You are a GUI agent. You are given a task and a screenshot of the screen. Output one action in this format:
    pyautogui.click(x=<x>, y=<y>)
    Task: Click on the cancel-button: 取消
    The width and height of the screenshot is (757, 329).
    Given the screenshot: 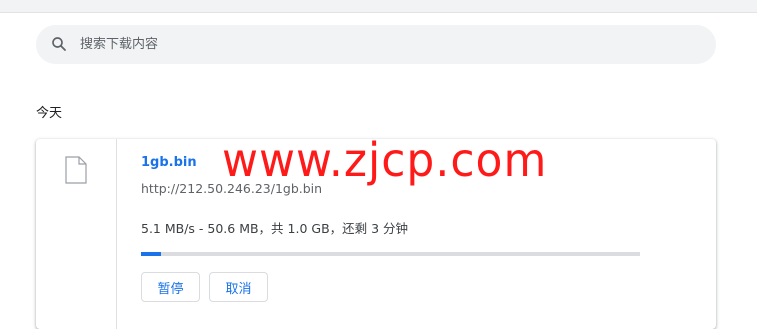 What is the action you would take?
    pyautogui.click(x=238, y=287)
    